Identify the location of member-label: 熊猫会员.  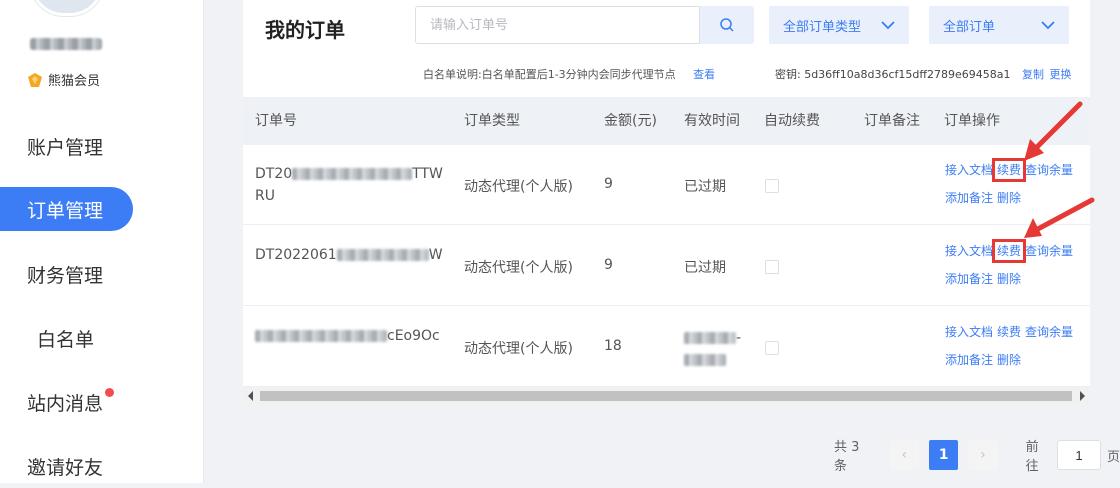
(74, 81).